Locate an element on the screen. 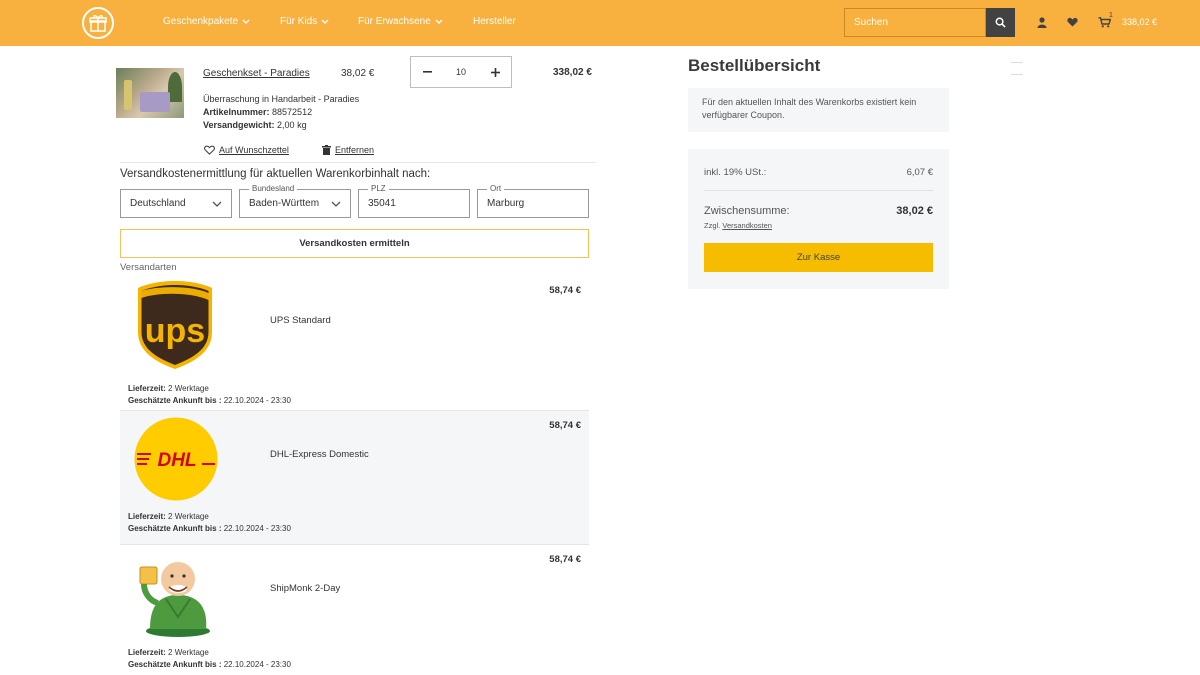 The height and width of the screenshot is (675, 1200). state-select: Baden-Württem is located at coordinates (295, 203).